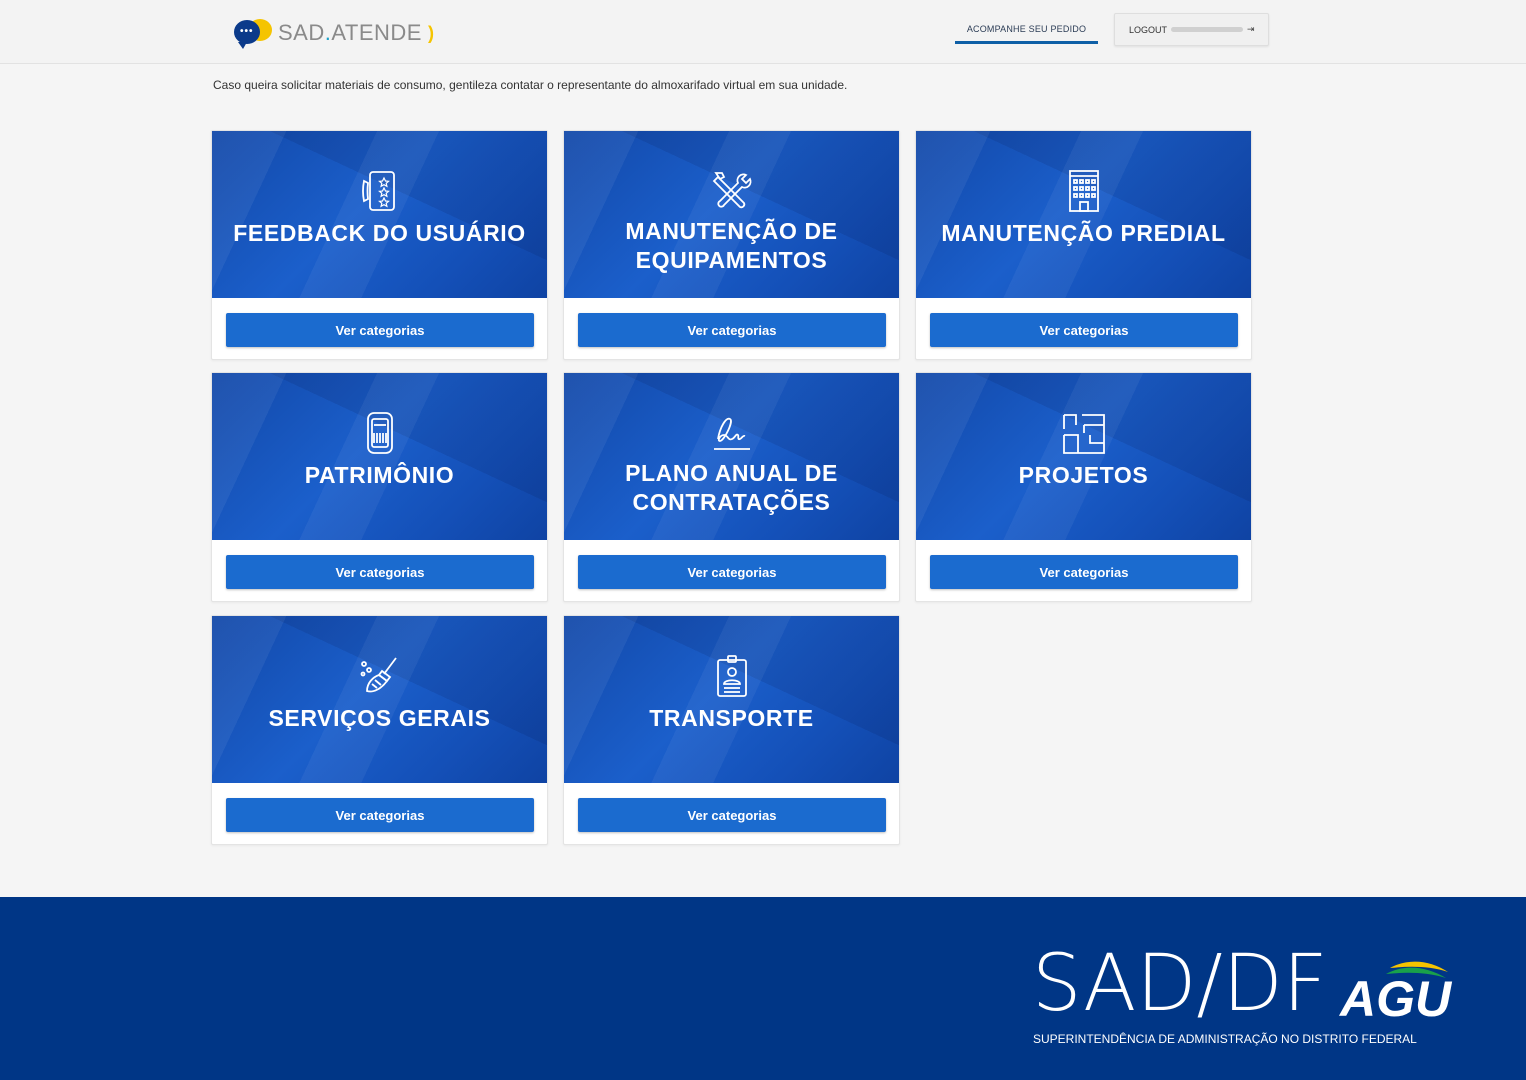 The image size is (1526, 1080). I want to click on logo-text: SAD.ATENDE, so click(350, 32).